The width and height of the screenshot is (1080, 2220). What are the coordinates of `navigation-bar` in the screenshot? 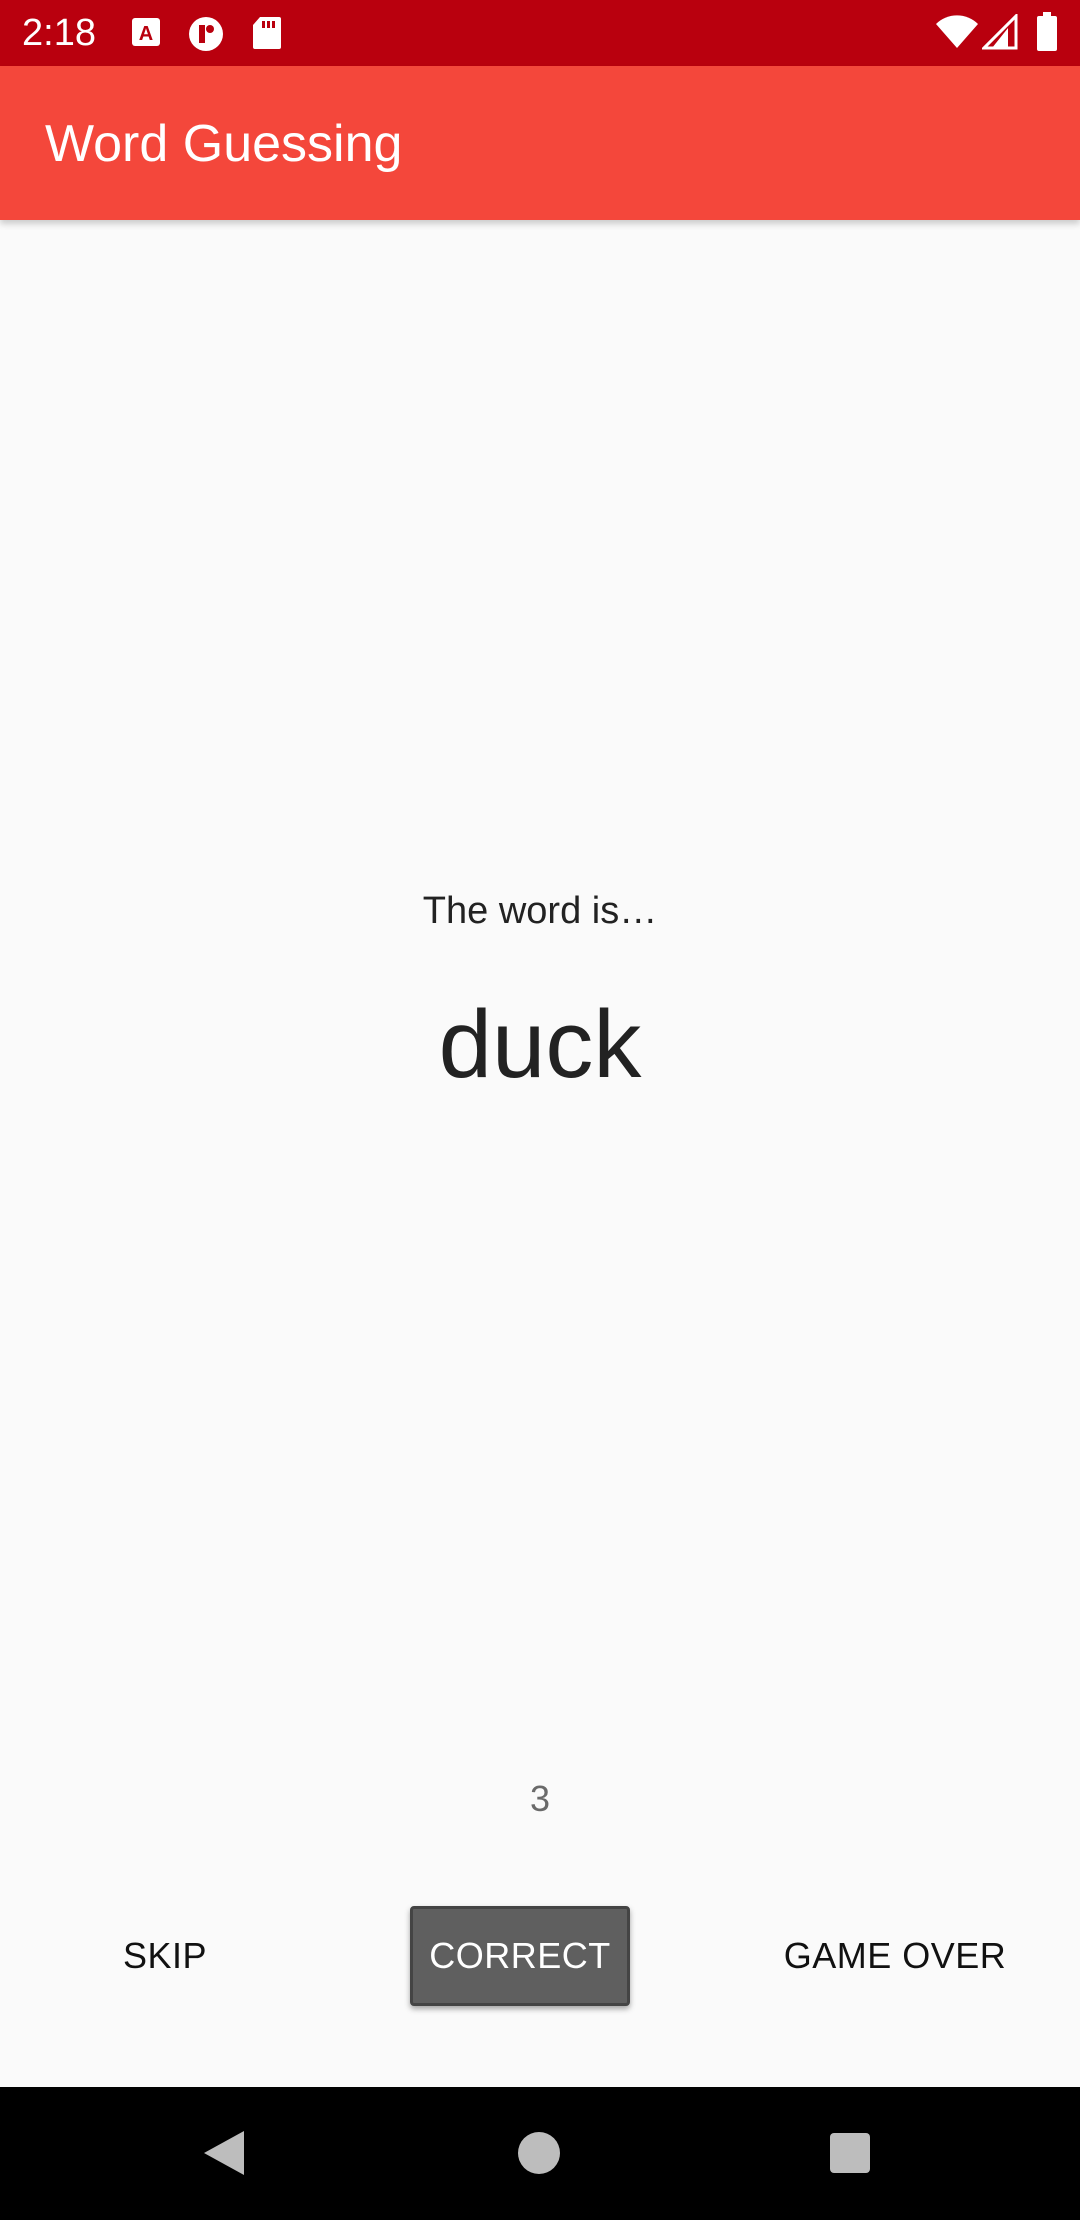 It's located at (540, 2153).